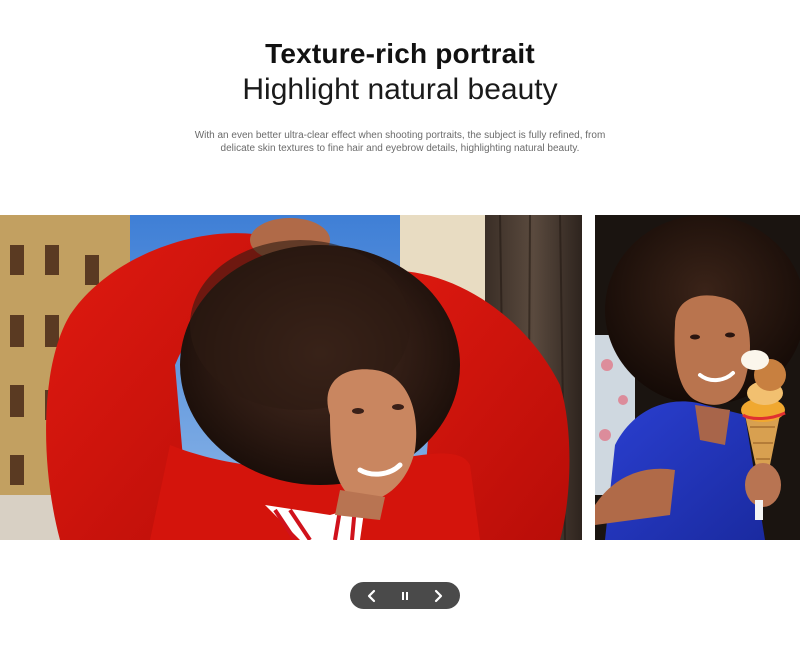  I want to click on carousel-controls, so click(405, 595).